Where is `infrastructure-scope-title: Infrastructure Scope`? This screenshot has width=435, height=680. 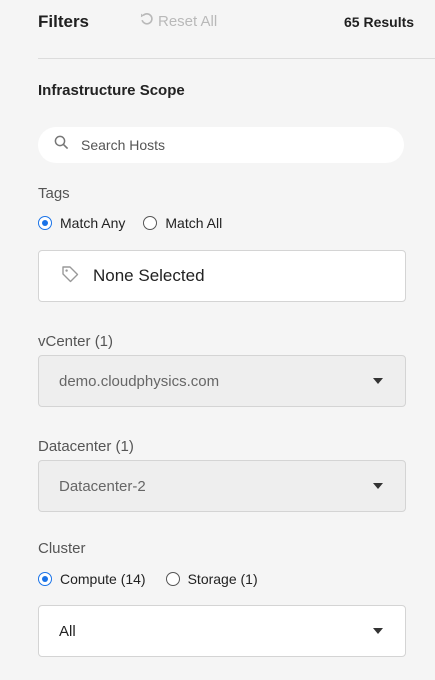
infrastructure-scope-title: Infrastructure Scope is located at coordinates (111, 90).